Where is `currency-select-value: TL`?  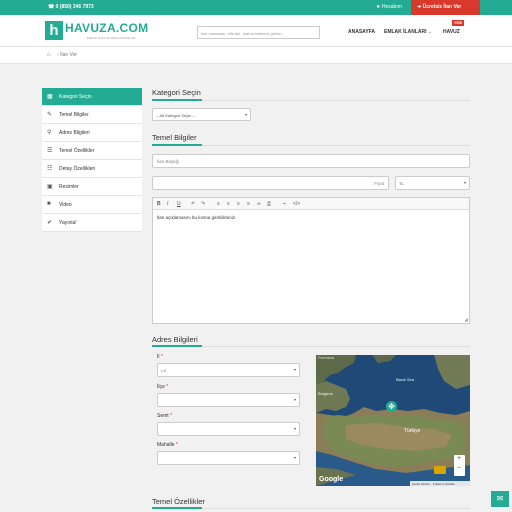 currency-select-value: TL is located at coordinates (401, 183).